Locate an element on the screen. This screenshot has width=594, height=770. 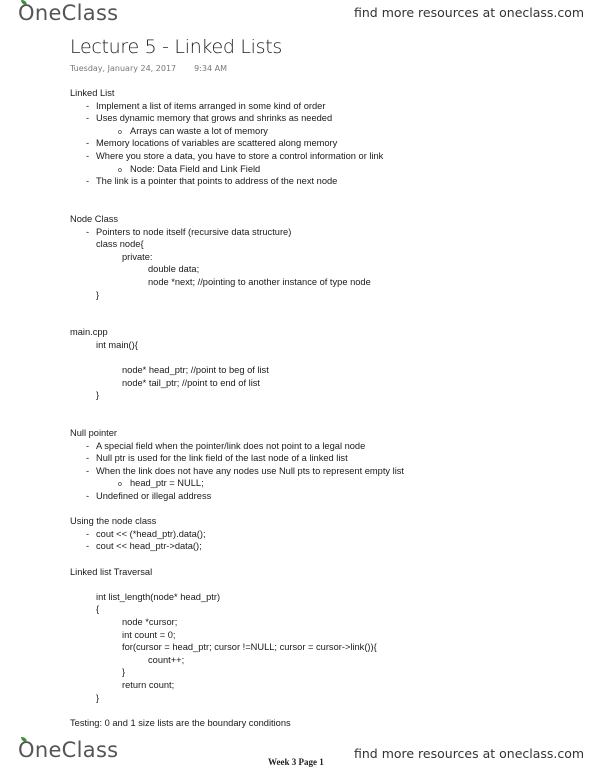
code-line: double data; is located at coordinates (174, 269).